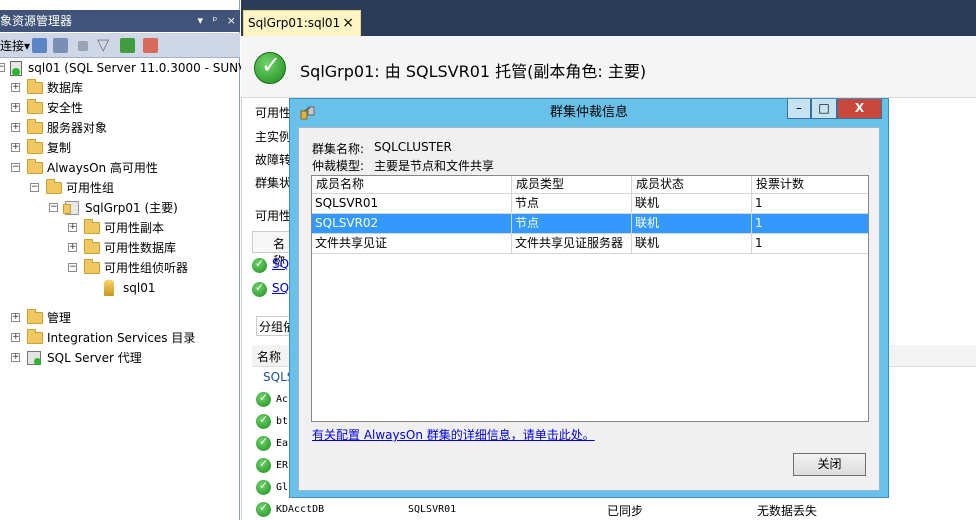 This screenshot has width=976, height=520. Describe the element at coordinates (127, 45) in the screenshot. I see `refresh-icon` at that location.